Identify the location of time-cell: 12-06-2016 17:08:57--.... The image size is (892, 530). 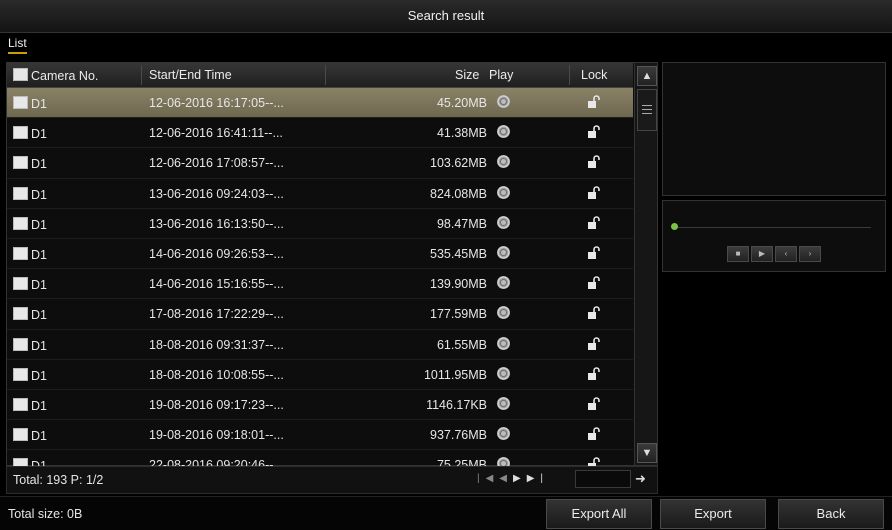
(216, 163).